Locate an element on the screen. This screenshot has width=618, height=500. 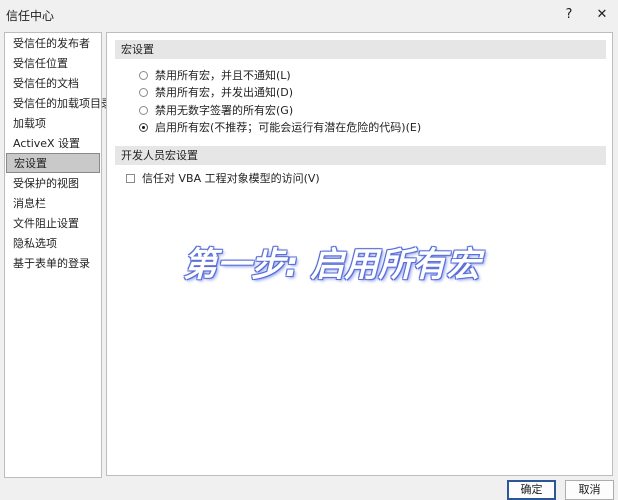
help-button: ? is located at coordinates (569, 14).